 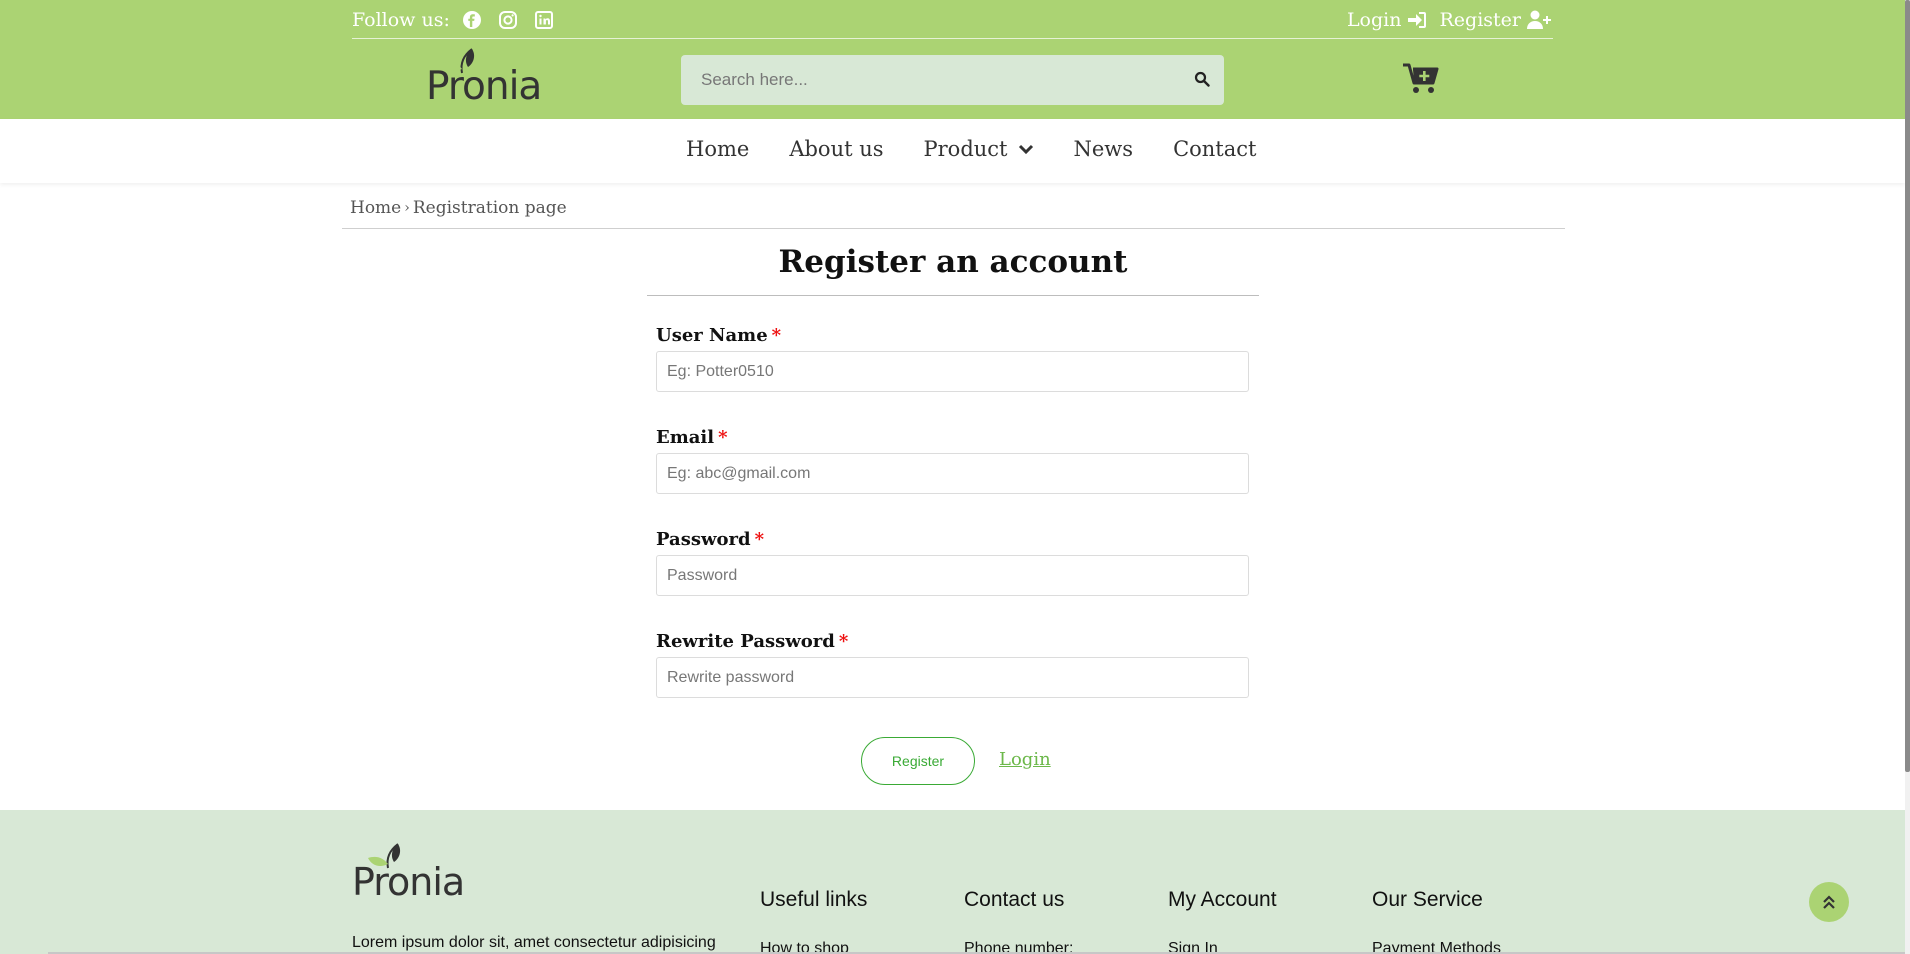 What do you see at coordinates (703, 539) in the screenshot?
I see `field-label-text: Password` at bounding box center [703, 539].